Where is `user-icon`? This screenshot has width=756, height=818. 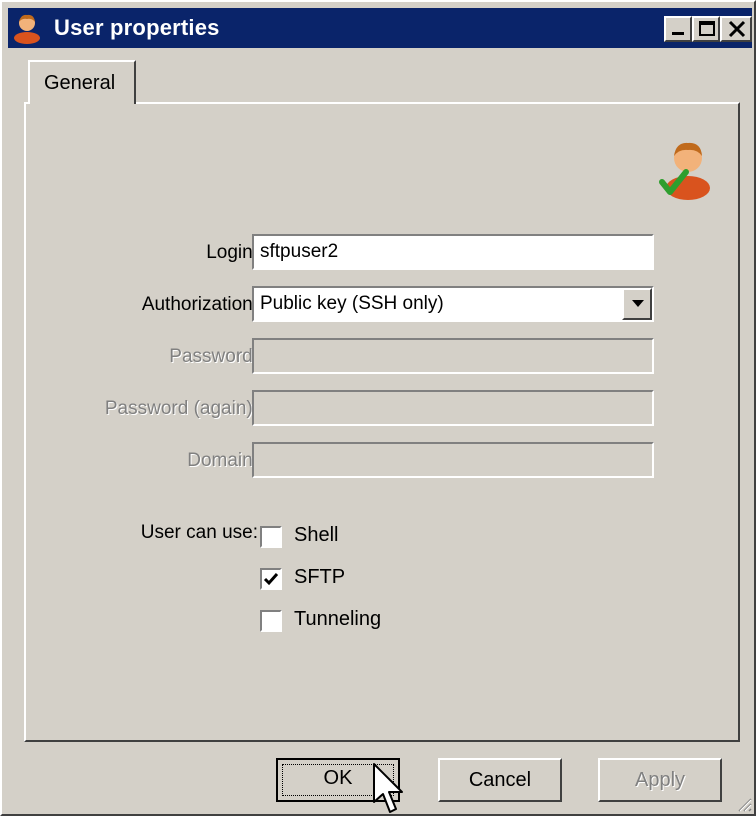 user-icon is located at coordinates (27, 29).